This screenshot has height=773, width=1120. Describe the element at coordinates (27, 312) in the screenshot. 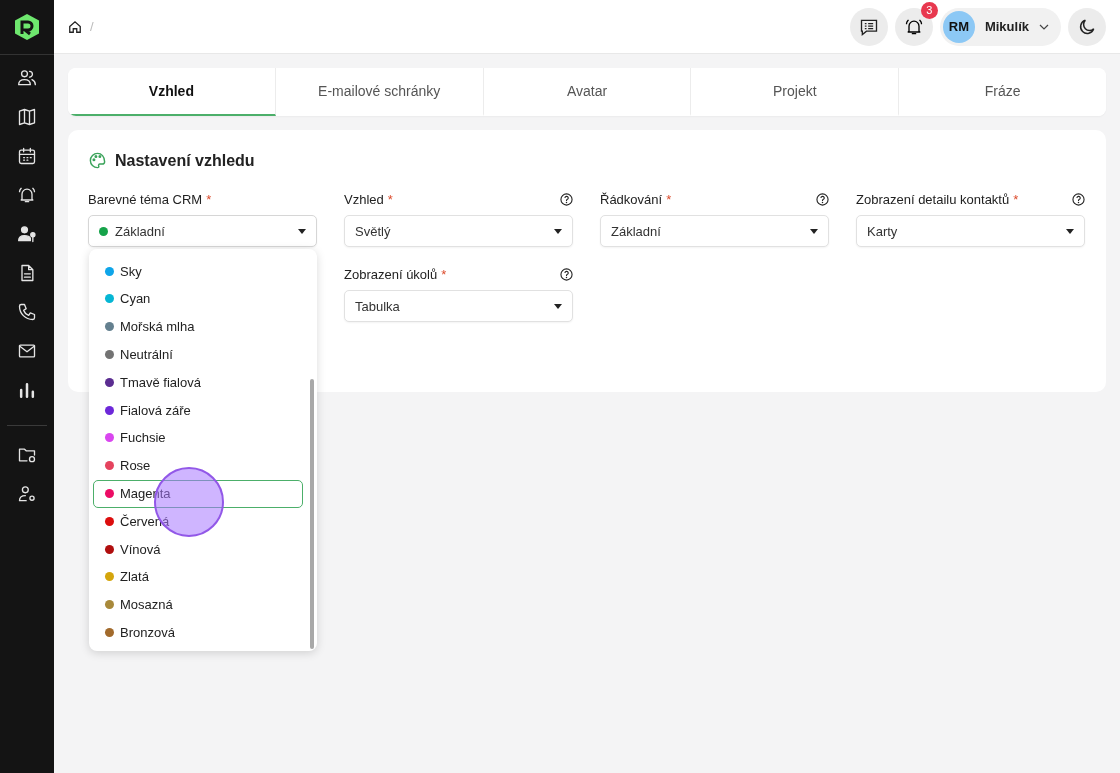

I see `phone-icon` at that location.